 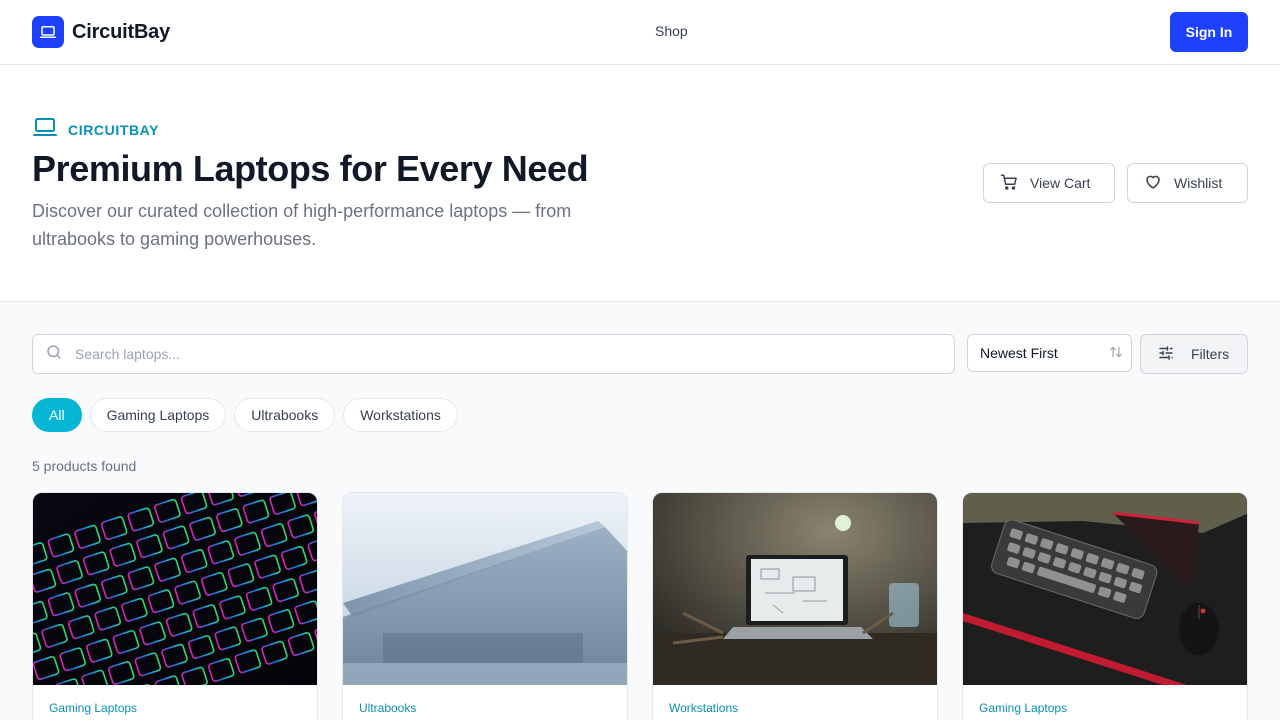 I want to click on heart-icon, so click(x=1153, y=183).